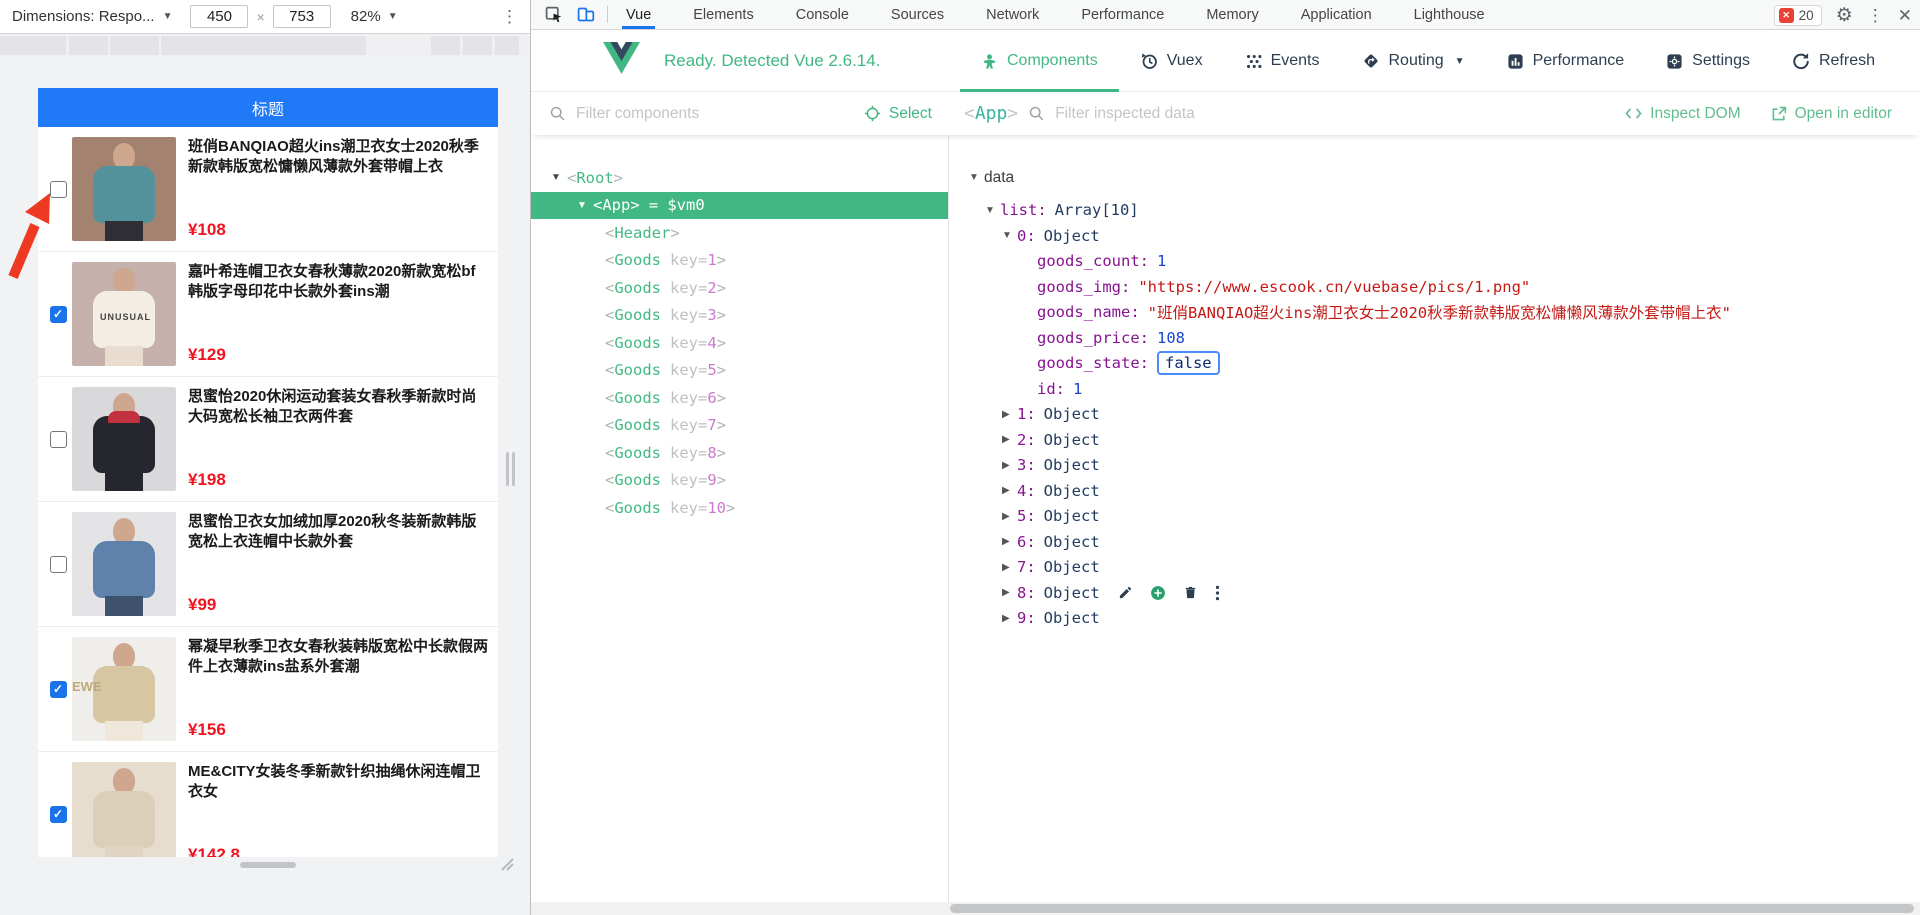  What do you see at coordinates (511, 469) in the screenshot?
I see `viewport-resize-handle-right` at bounding box center [511, 469].